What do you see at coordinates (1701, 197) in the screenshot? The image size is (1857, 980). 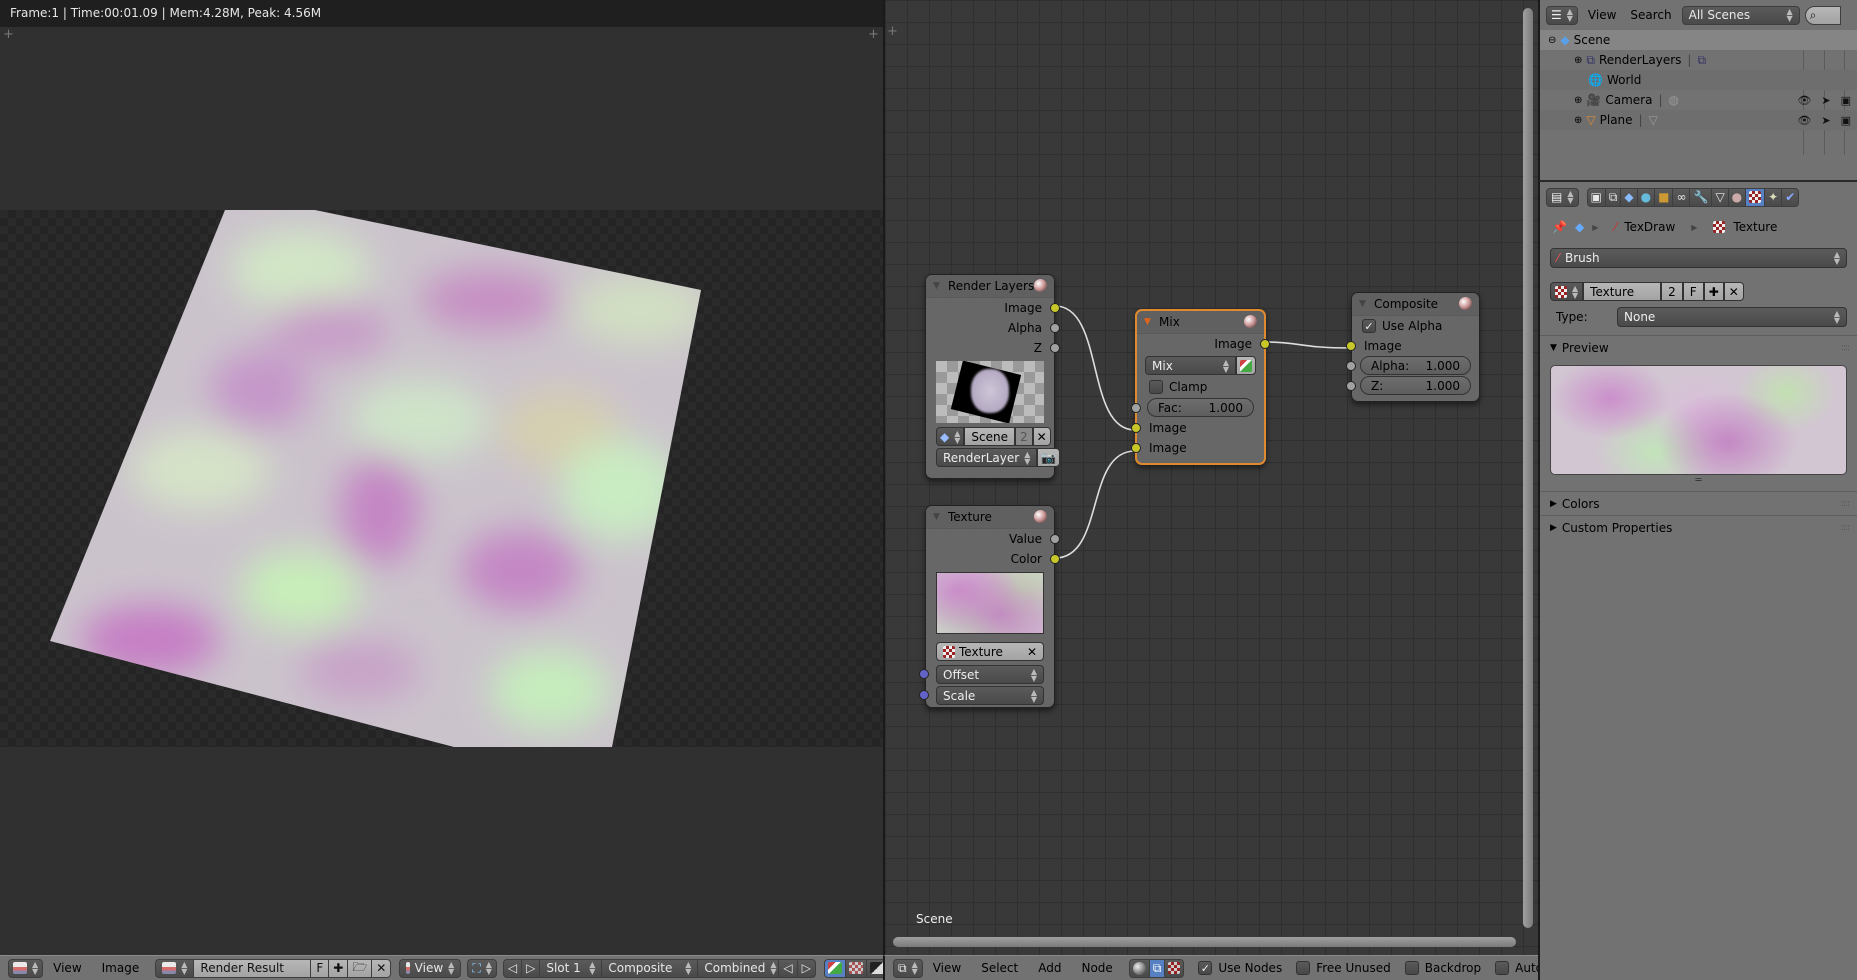 I see `tab-modifiers: 🔧` at bounding box center [1701, 197].